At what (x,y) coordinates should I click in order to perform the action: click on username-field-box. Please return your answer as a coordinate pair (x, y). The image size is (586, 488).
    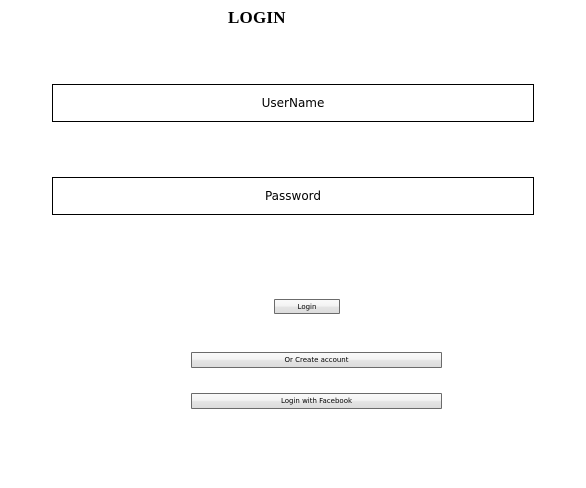
    Looking at the image, I should click on (293, 103).